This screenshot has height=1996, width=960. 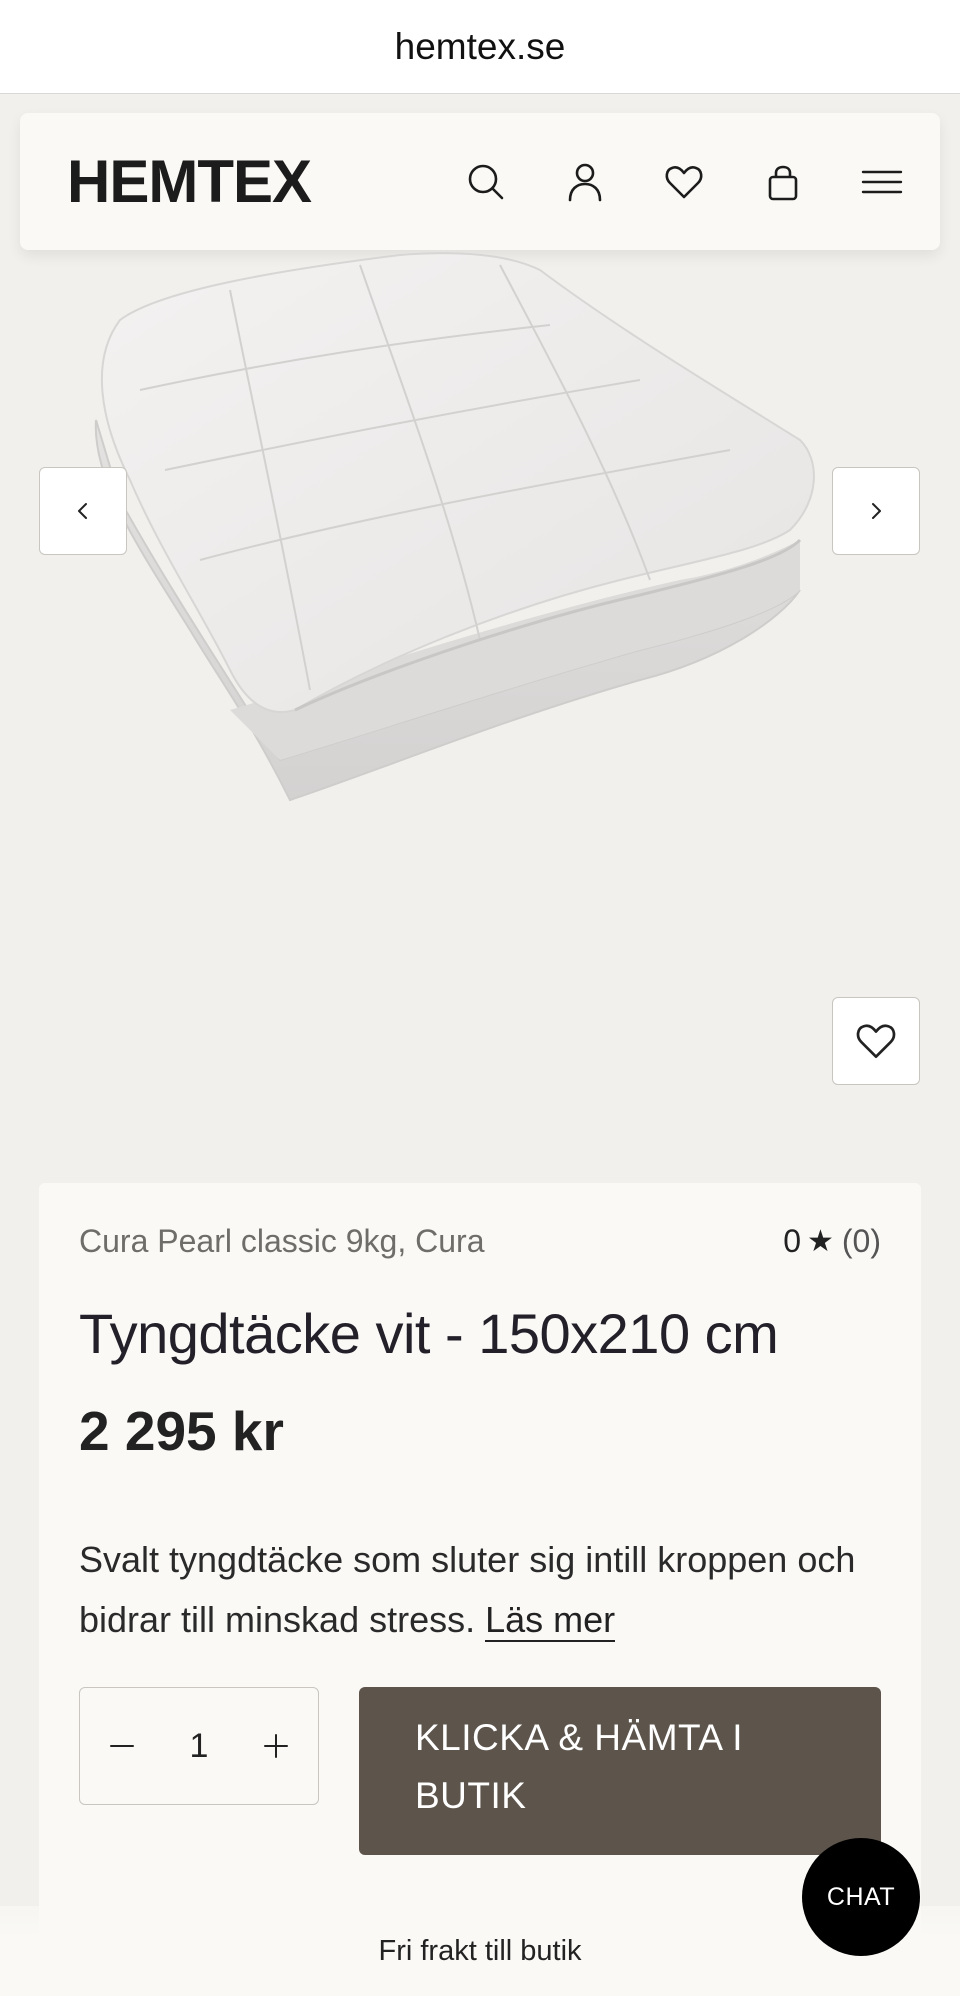 What do you see at coordinates (620, 1771) in the screenshot?
I see `click-and-collect-button: KLICKA & HÄMTA I BUTIK` at bounding box center [620, 1771].